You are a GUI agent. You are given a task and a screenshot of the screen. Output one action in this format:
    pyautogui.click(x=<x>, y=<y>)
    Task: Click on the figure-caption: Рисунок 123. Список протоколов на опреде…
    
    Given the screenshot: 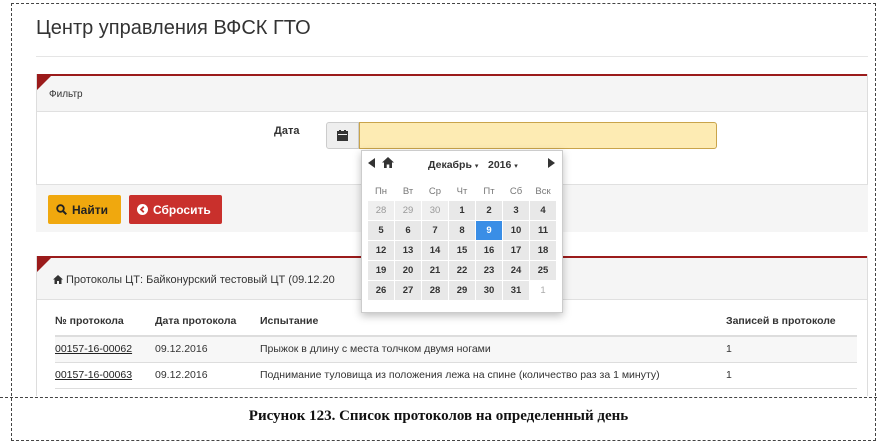 What is the action you would take?
    pyautogui.click(x=438, y=416)
    